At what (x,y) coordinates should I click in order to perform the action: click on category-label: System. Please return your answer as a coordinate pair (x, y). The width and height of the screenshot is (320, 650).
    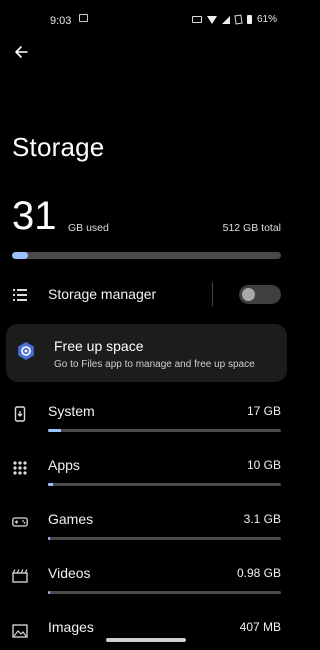
    Looking at the image, I should click on (71, 411).